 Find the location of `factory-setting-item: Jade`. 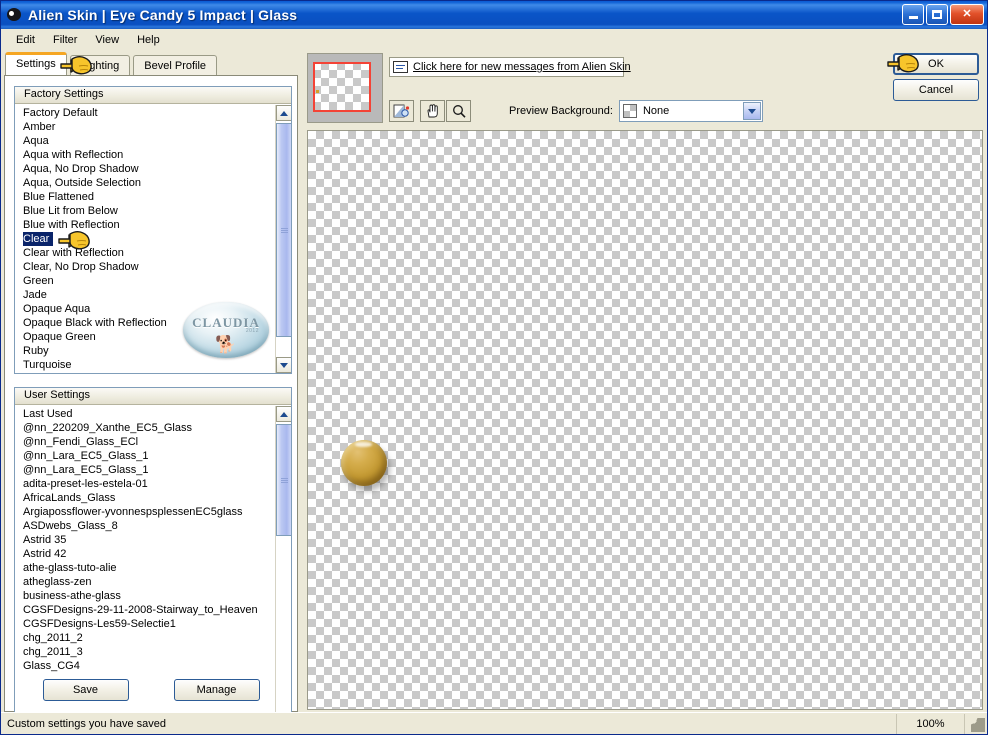

factory-setting-item: Jade is located at coordinates (145, 295).